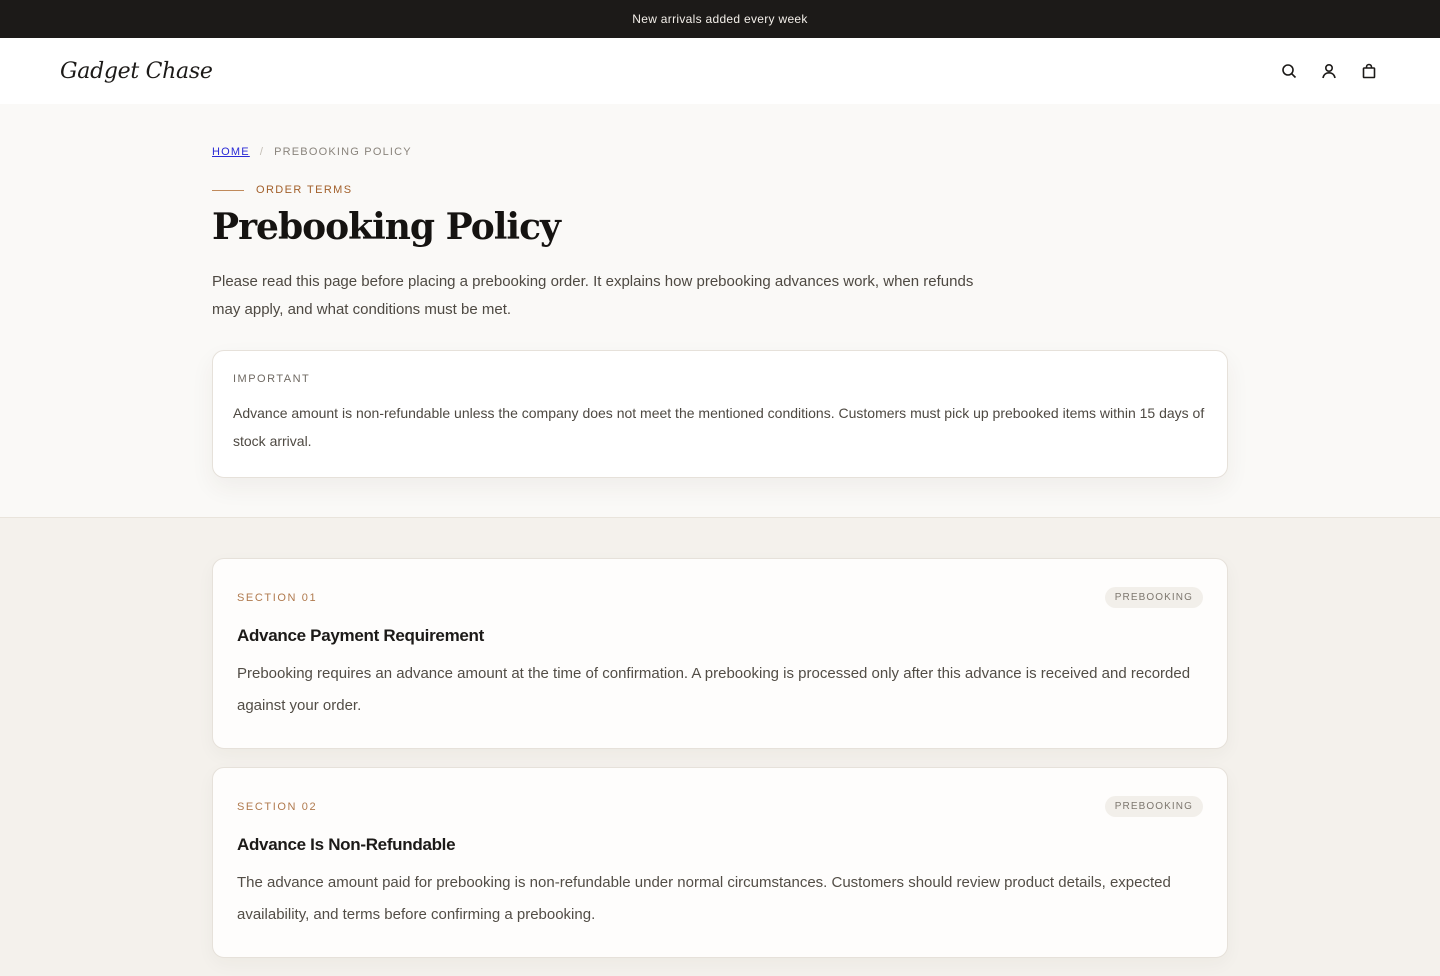 Image resolution: width=1440 pixels, height=976 pixels. What do you see at coordinates (1369, 71) in the screenshot?
I see `shopping-bag-icon` at bounding box center [1369, 71].